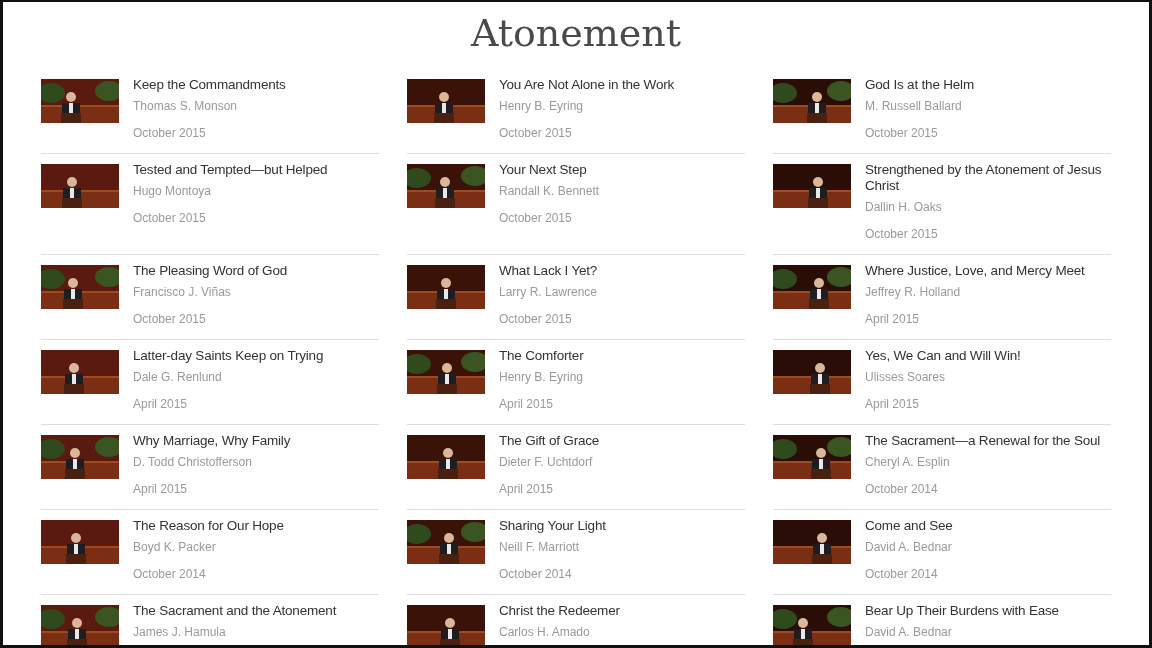 Image resolution: width=1152 pixels, height=648 pixels. Describe the element at coordinates (539, 547) in the screenshot. I see `speaker-name: Neill F. Marriott` at that location.